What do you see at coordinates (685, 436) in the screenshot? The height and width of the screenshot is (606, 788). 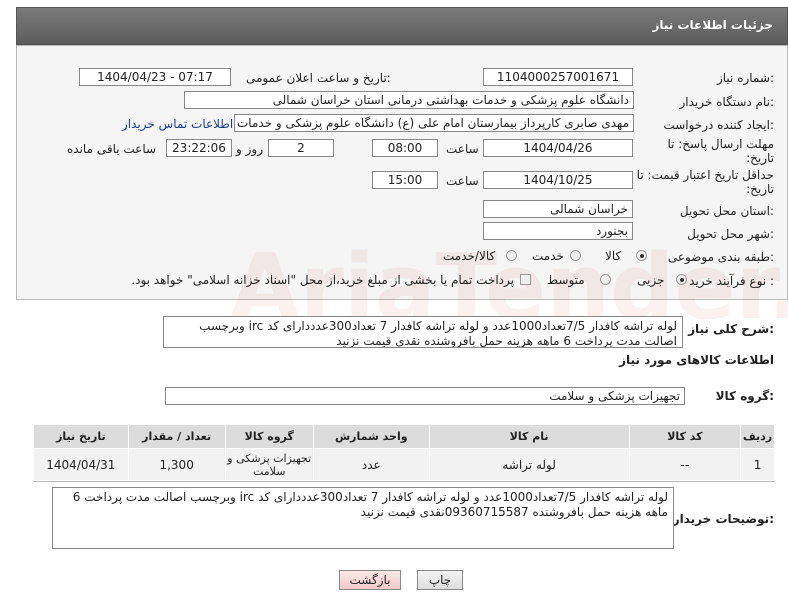 I see `th-code: کد کالا` at bounding box center [685, 436].